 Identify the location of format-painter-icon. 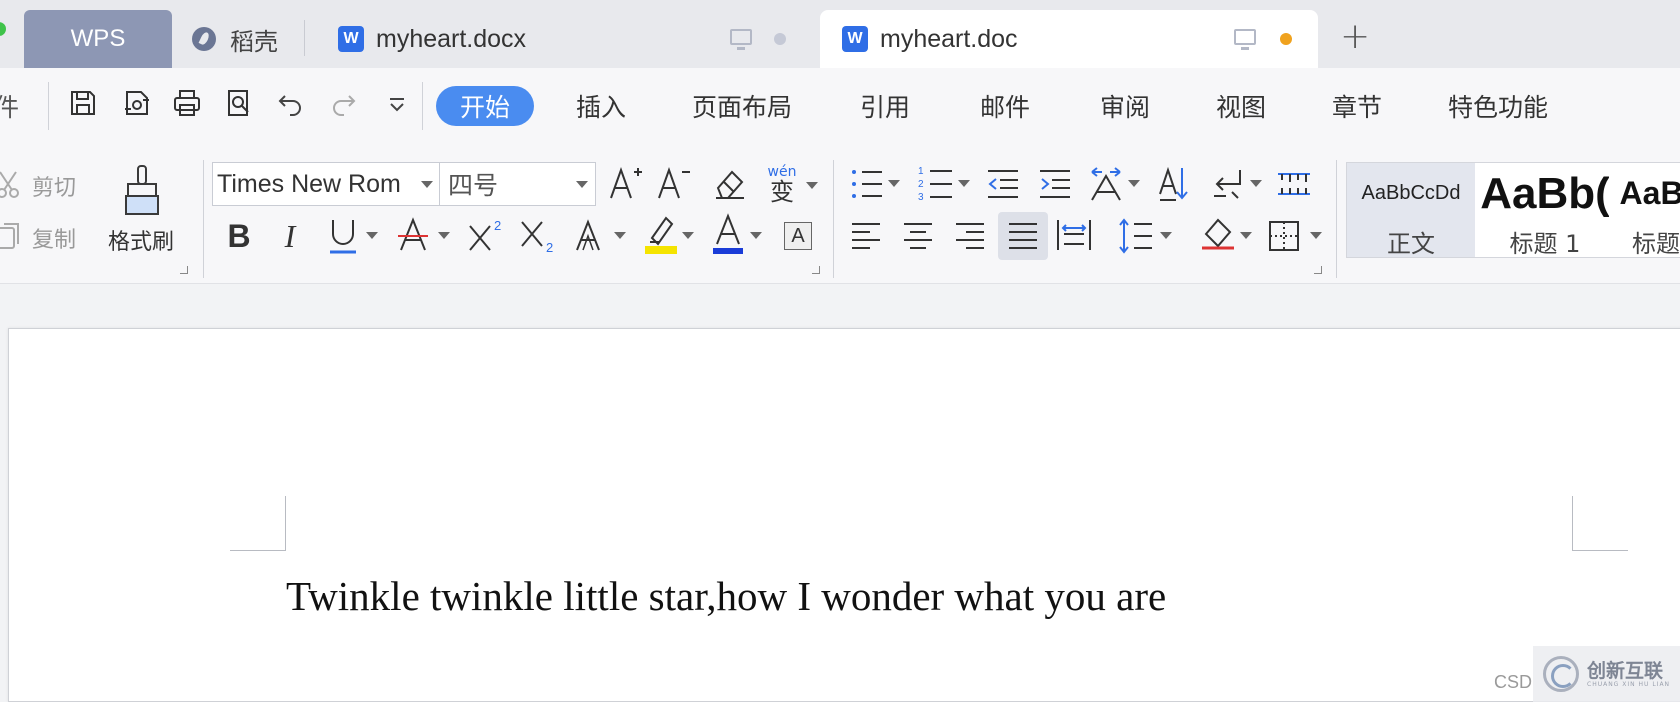
(142, 191).